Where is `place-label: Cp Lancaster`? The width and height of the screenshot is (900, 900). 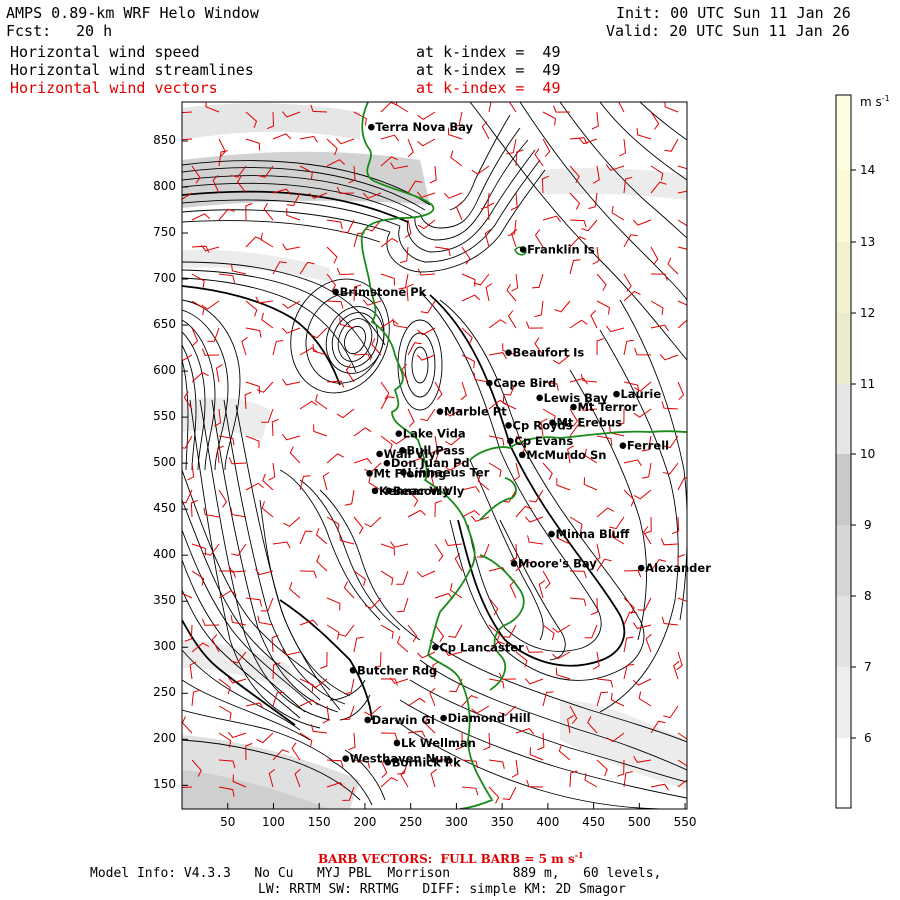 place-label: Cp Lancaster is located at coordinates (481, 647).